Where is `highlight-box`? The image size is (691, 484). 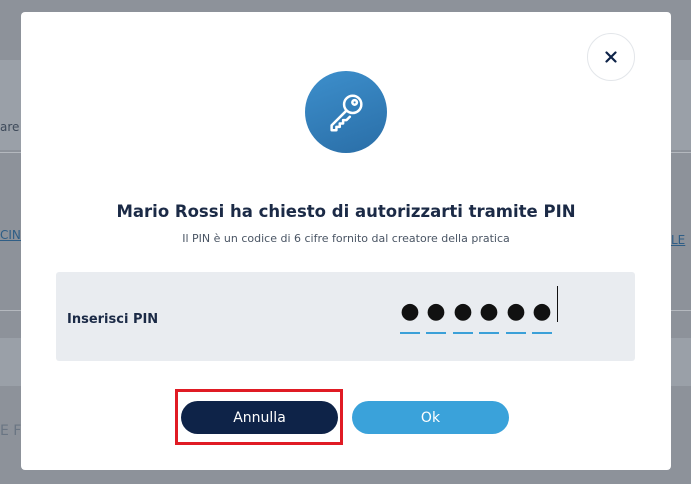
highlight-box is located at coordinates (259, 417).